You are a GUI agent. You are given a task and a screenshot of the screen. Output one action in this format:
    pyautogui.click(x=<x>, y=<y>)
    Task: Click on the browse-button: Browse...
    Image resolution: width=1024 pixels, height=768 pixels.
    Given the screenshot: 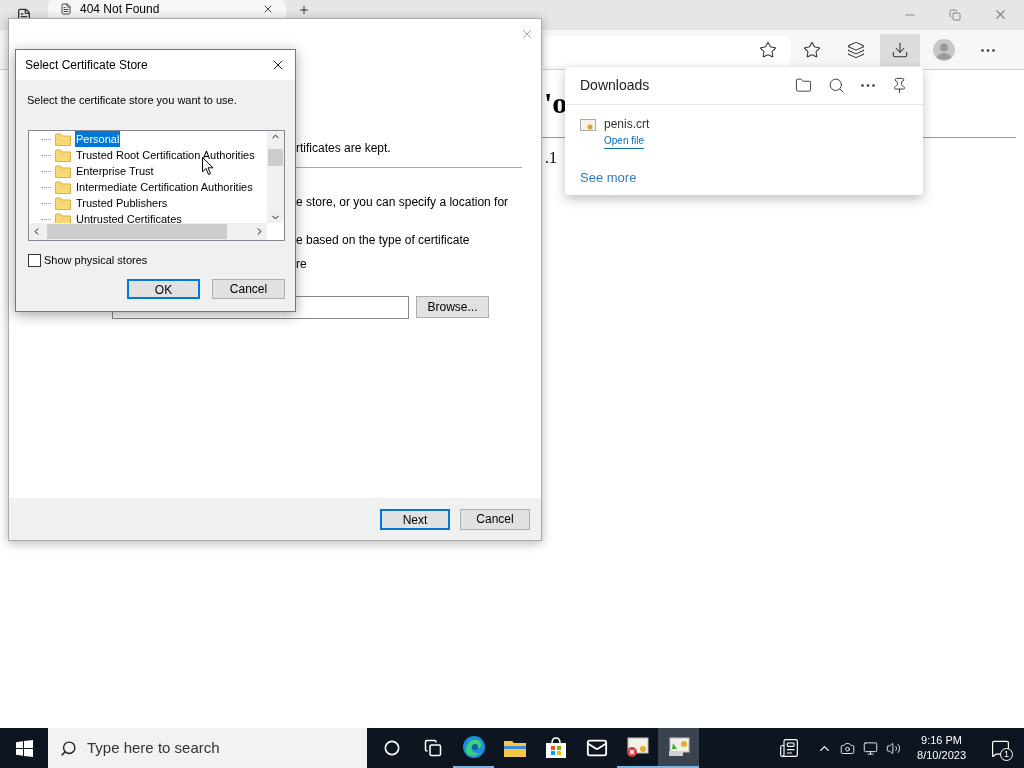 What is the action you would take?
    pyautogui.click(x=452, y=307)
    